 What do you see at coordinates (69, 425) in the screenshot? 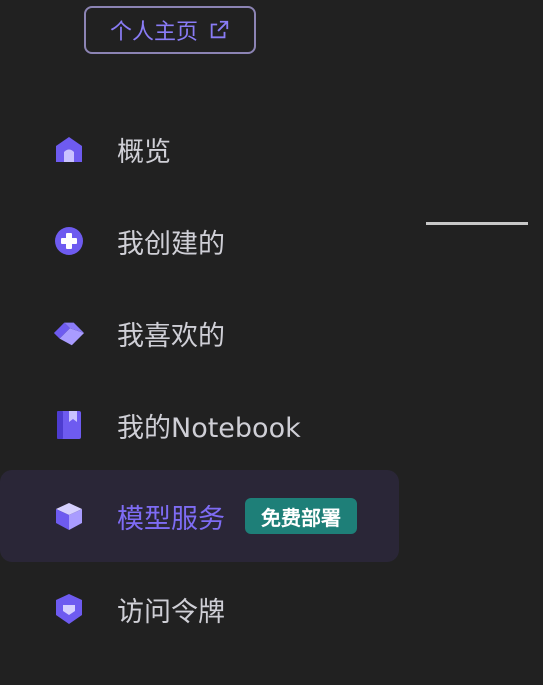
I see `notebook-icon` at bounding box center [69, 425].